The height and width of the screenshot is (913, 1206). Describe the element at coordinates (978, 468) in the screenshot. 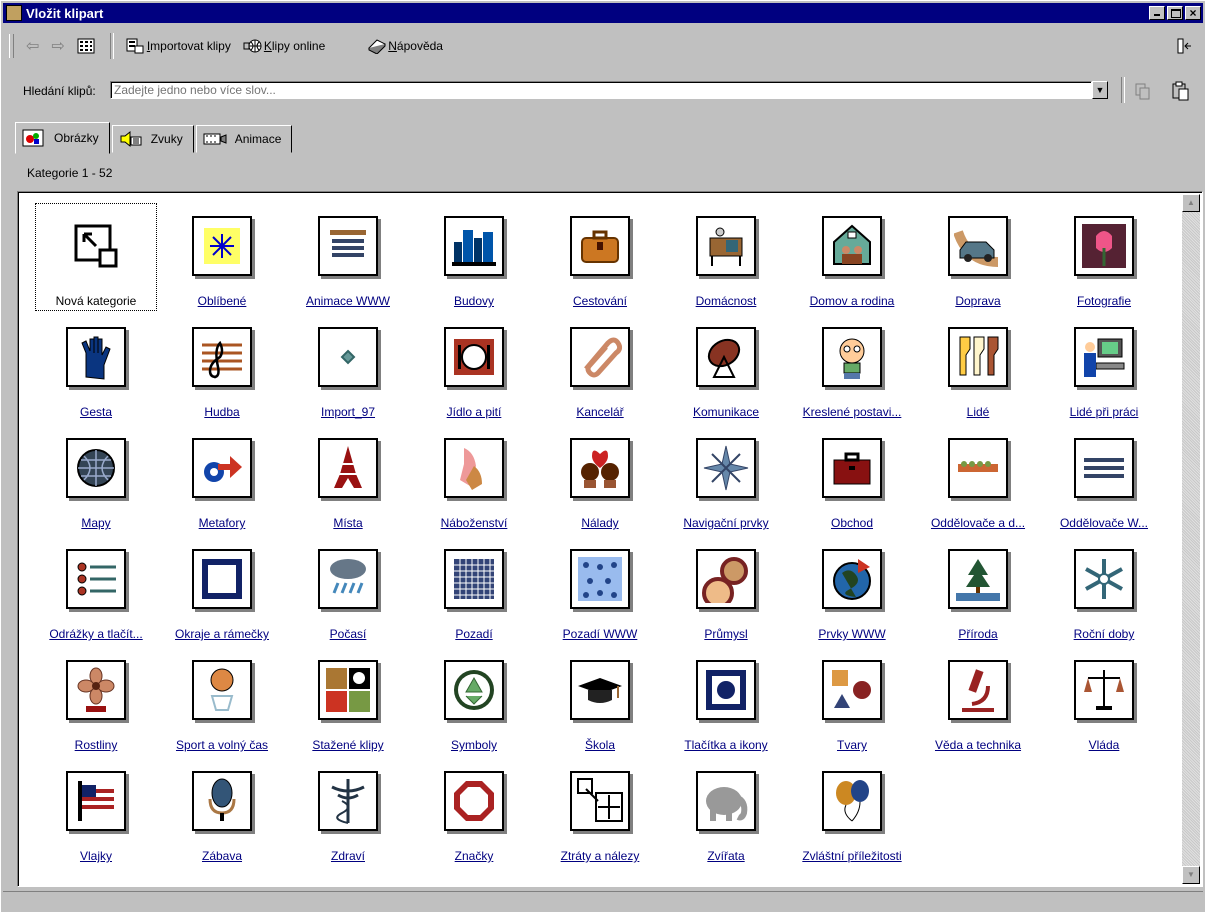

I see `divider-icon` at that location.